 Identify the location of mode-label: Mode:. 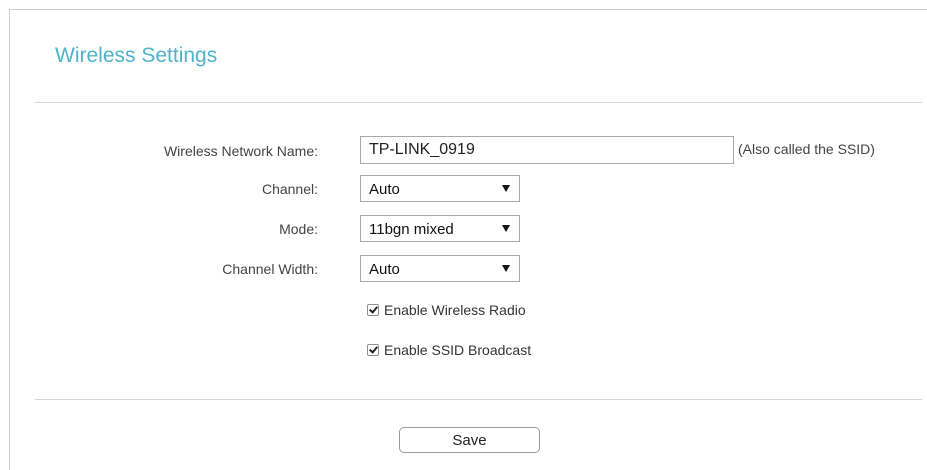
(298, 229).